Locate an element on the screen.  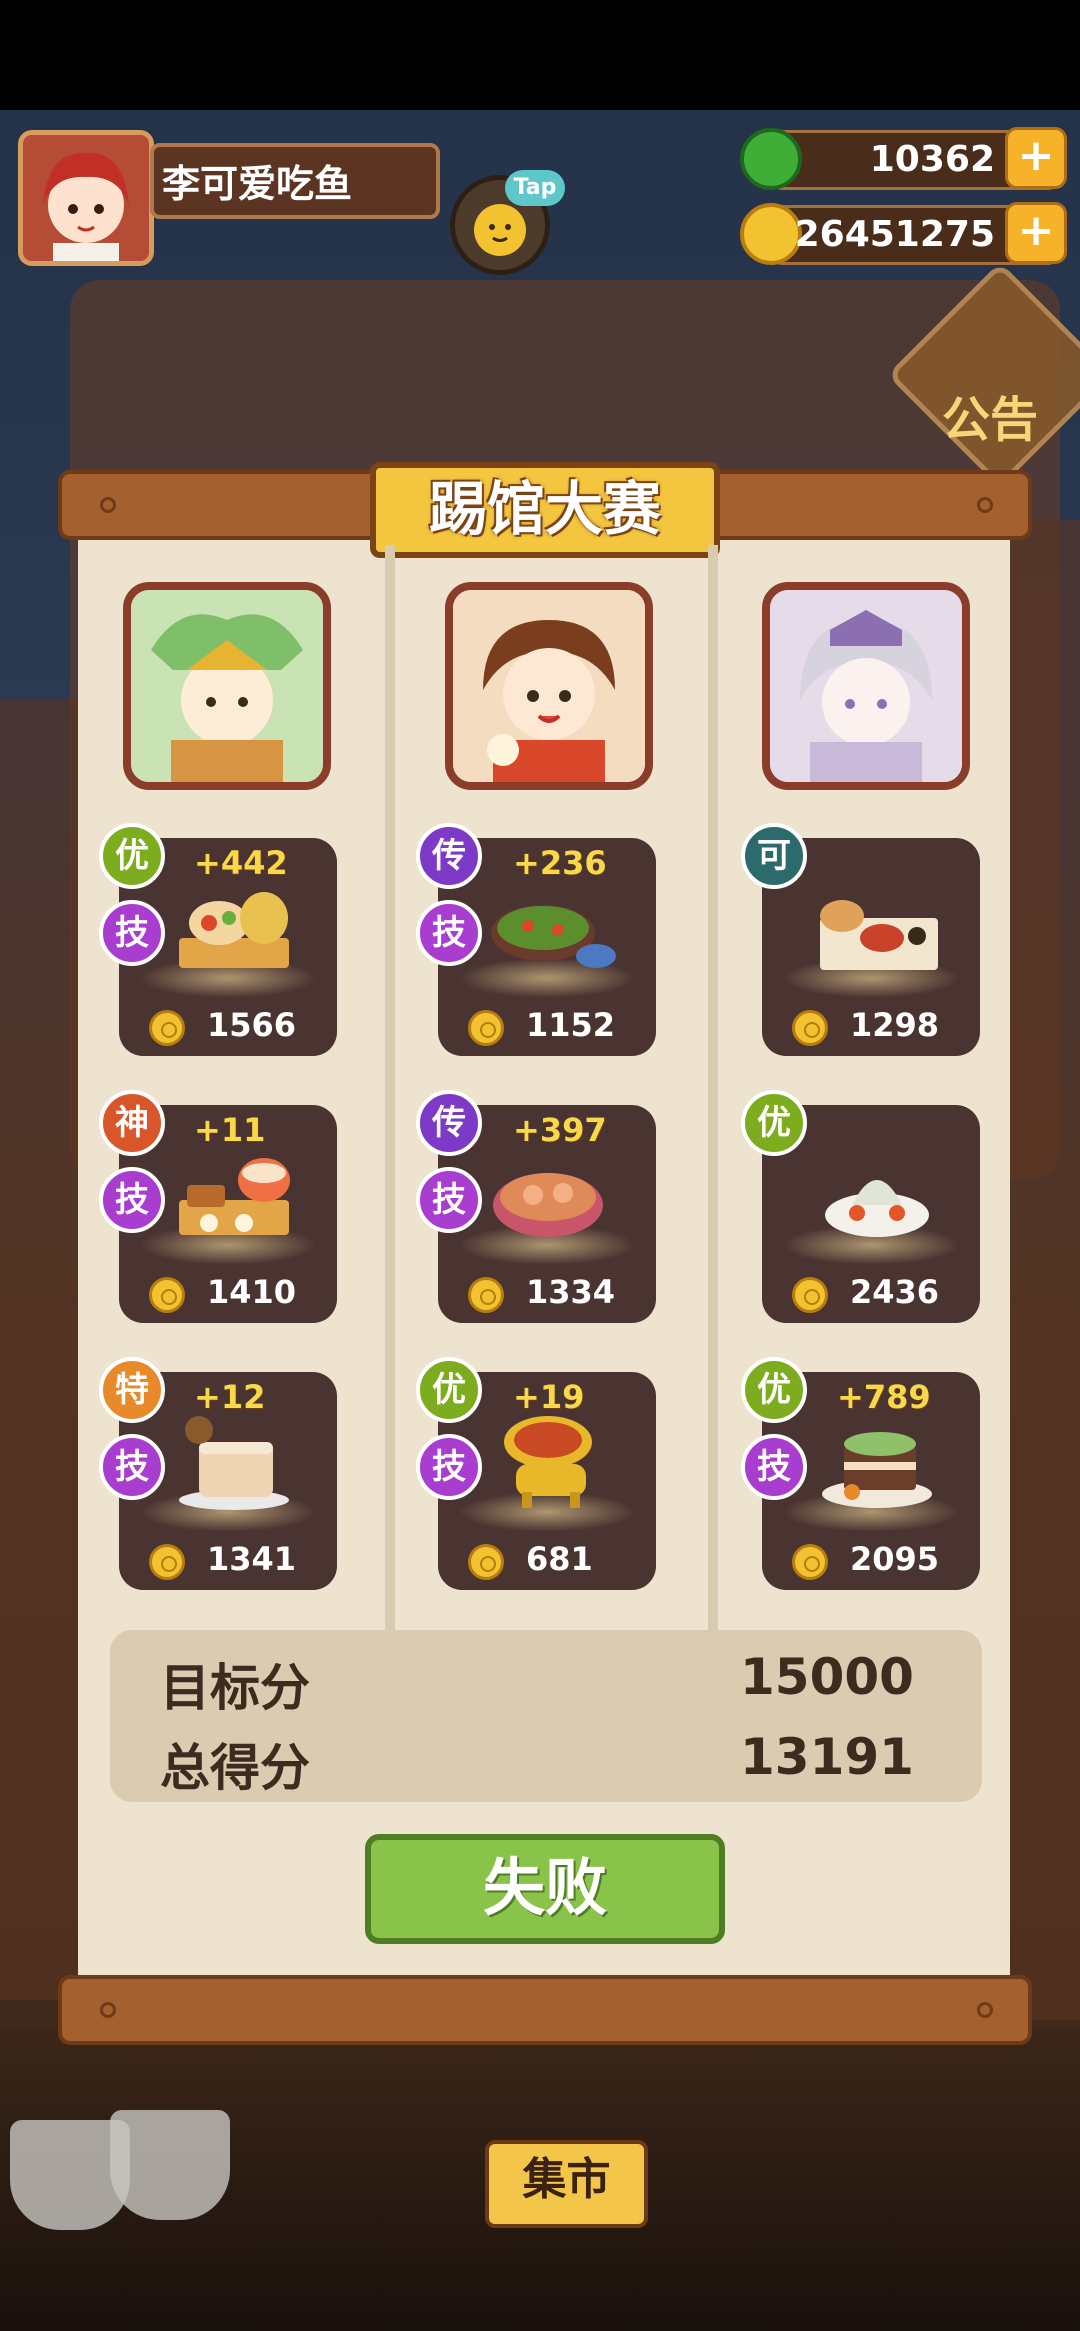
dish-price: 1152 is located at coordinates (571, 1025).